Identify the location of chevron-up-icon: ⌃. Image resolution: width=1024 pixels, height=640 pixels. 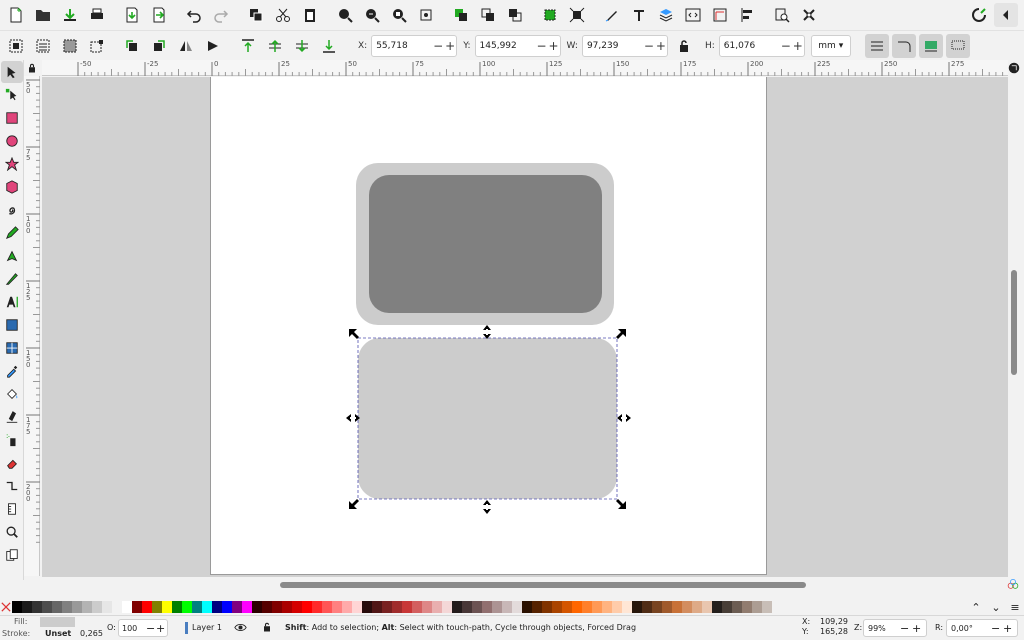
(976, 607).